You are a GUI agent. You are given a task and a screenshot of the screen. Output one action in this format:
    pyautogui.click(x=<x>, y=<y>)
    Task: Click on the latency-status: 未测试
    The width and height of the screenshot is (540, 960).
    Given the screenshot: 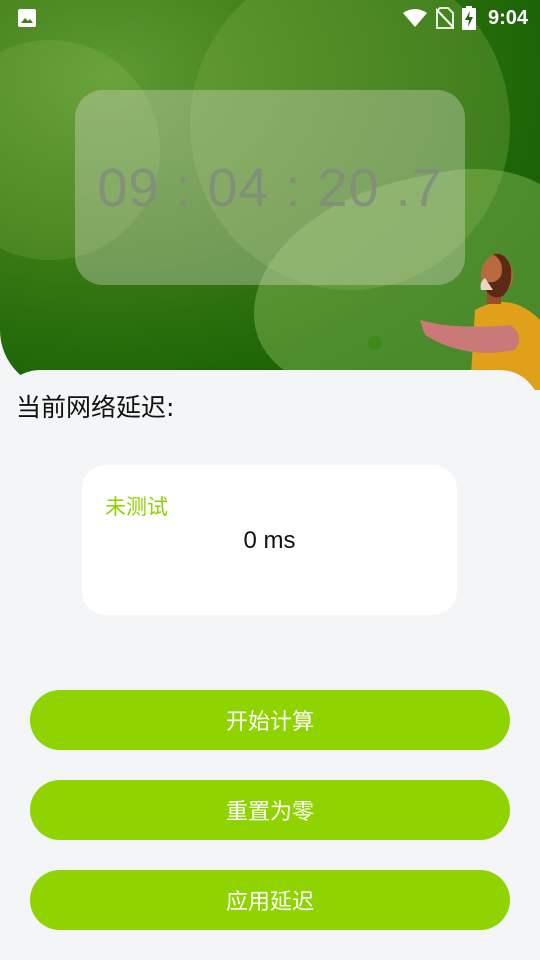 What is the action you would take?
    pyautogui.click(x=136, y=507)
    